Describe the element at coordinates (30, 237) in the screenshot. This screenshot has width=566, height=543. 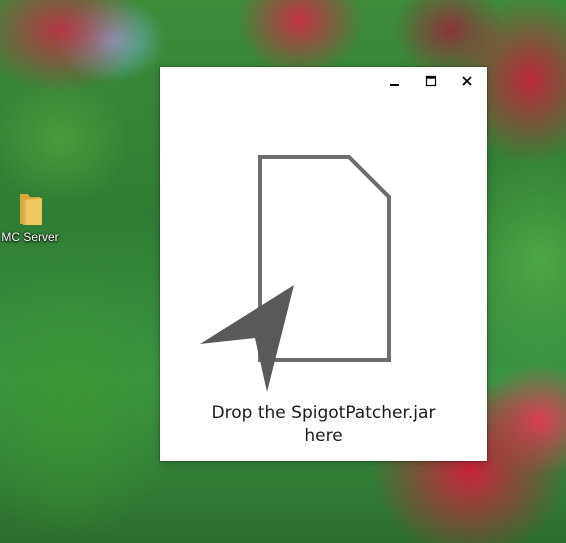
I see `desktop-icon-label: MC Server` at that location.